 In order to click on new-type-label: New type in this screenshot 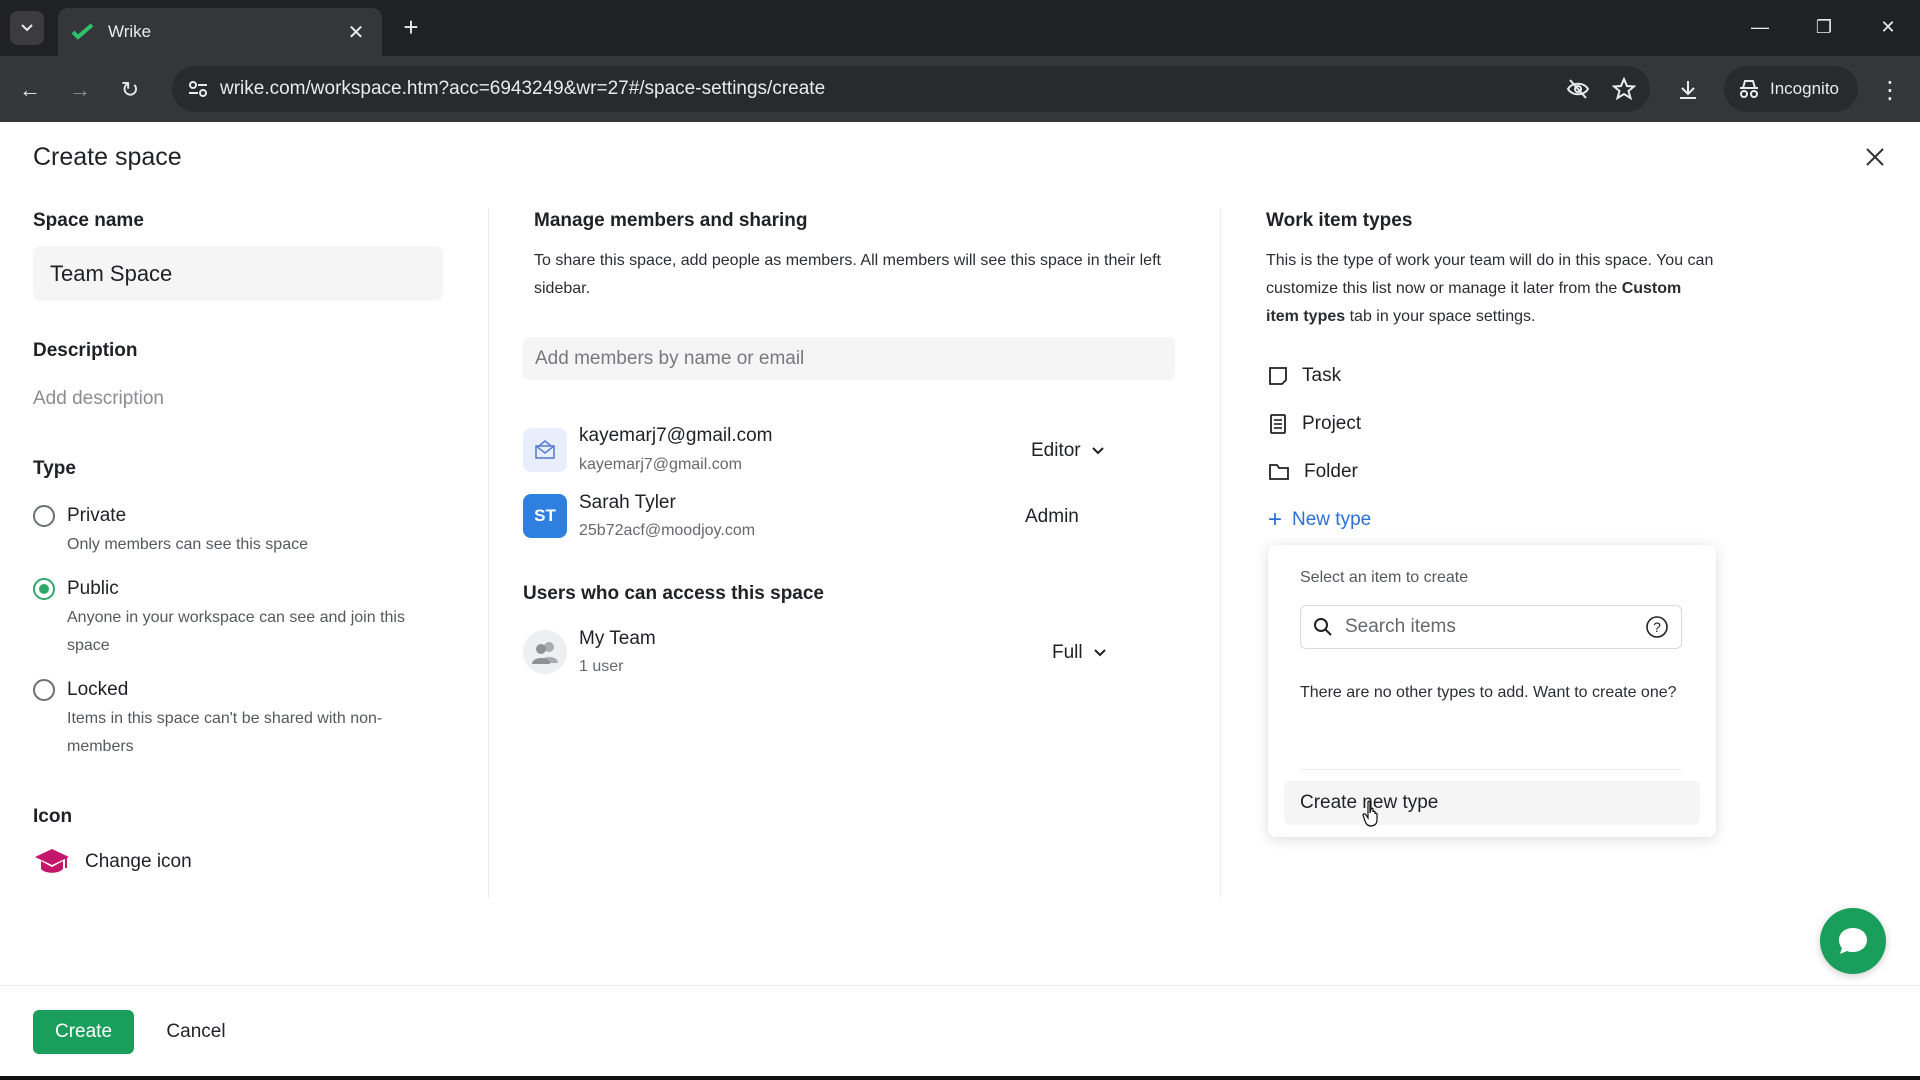, I will do `click(1332, 519)`.